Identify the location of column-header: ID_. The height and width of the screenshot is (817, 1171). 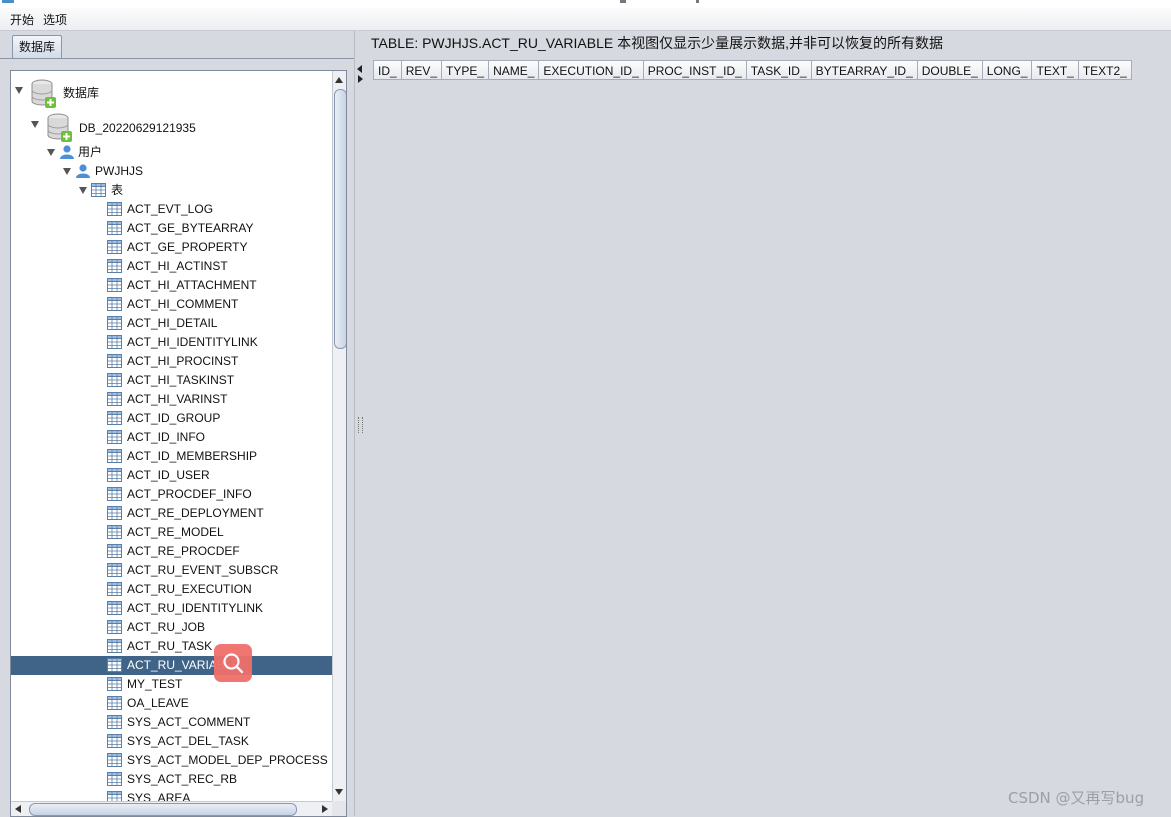
(387, 70).